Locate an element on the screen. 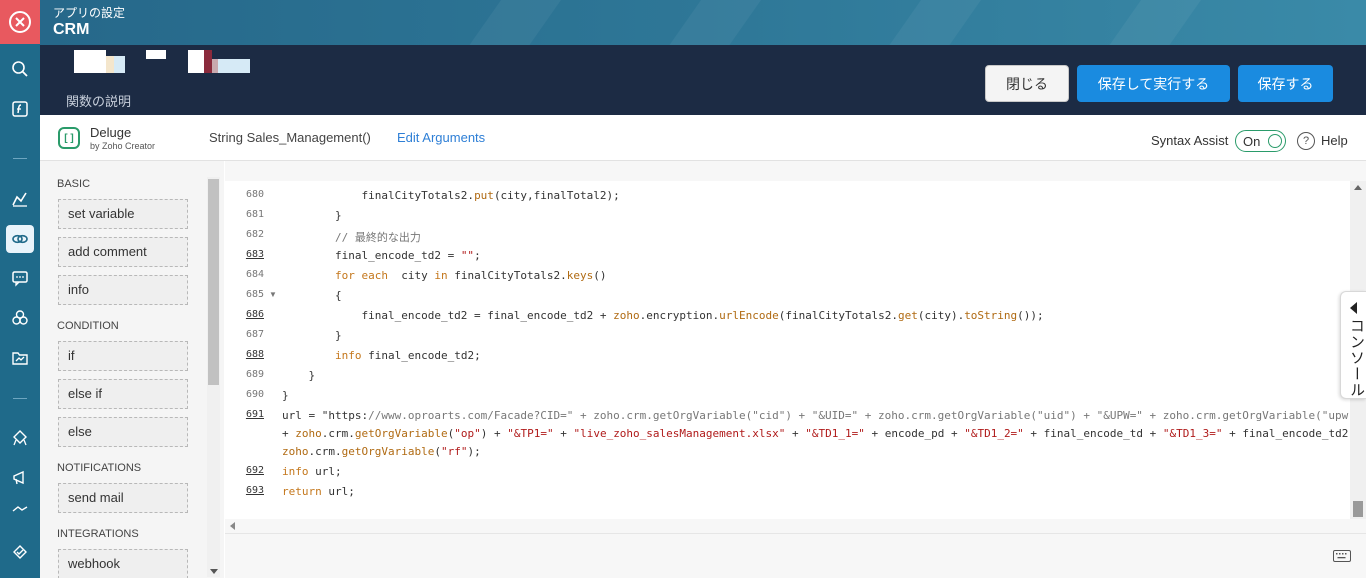 The width and height of the screenshot is (1366, 578). app-banner: アプリの設定 CRM is located at coordinates (703, 22).